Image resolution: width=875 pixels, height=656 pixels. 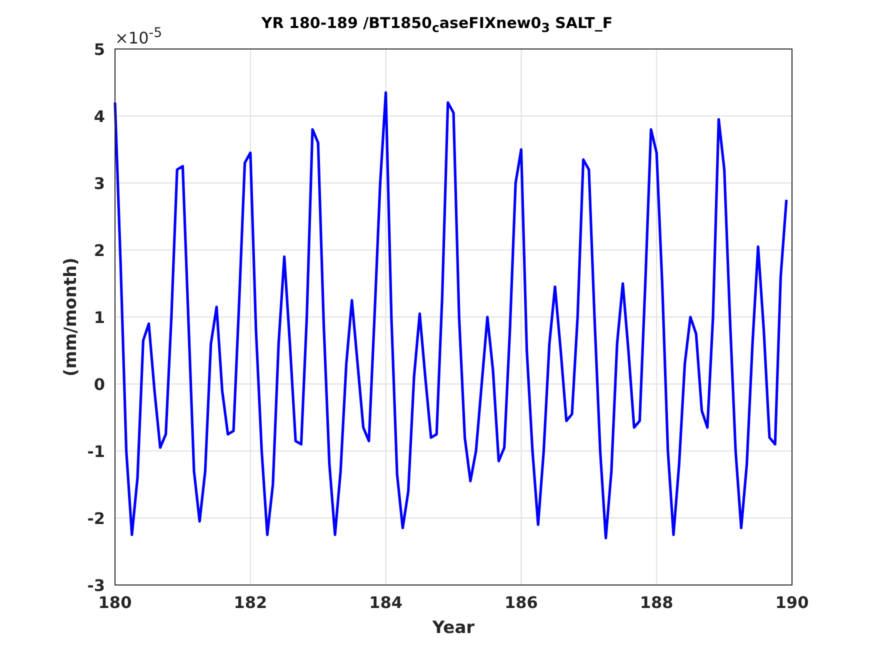 I want to click on y-tick-label: -2, so click(x=96, y=518).